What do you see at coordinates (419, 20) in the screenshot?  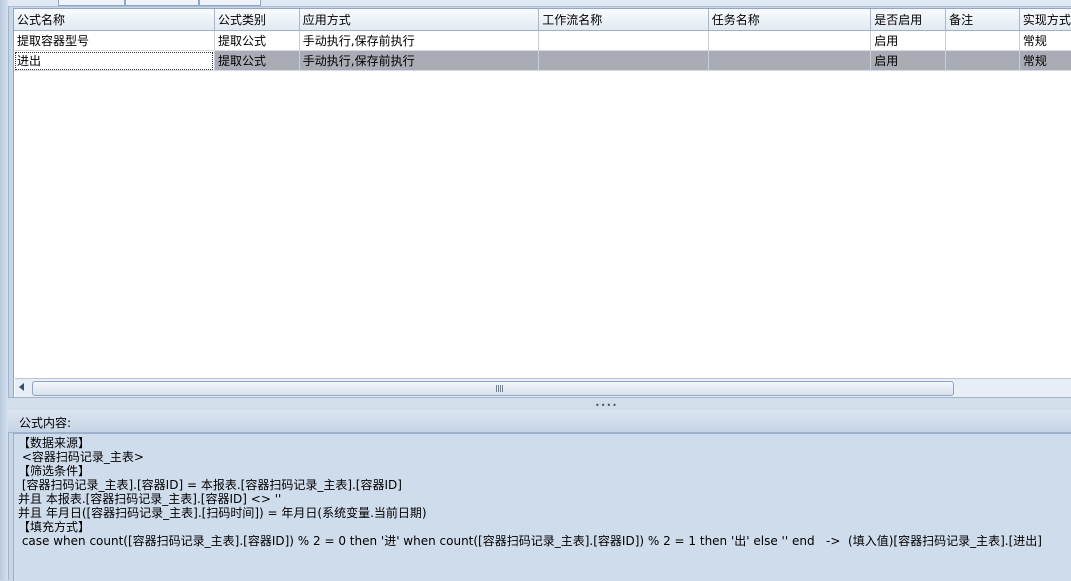 I see `column-header-apply-mode: 应用方式` at bounding box center [419, 20].